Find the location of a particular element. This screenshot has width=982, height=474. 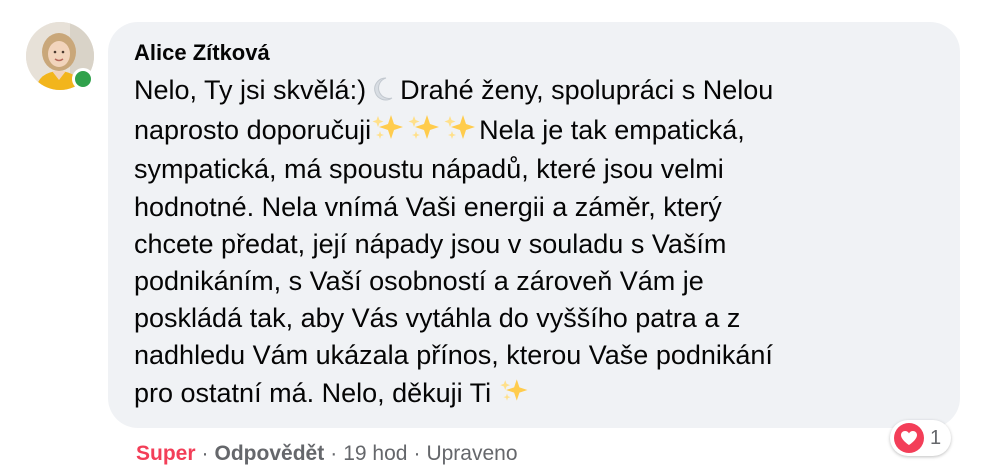

heart-icon is located at coordinates (909, 438).